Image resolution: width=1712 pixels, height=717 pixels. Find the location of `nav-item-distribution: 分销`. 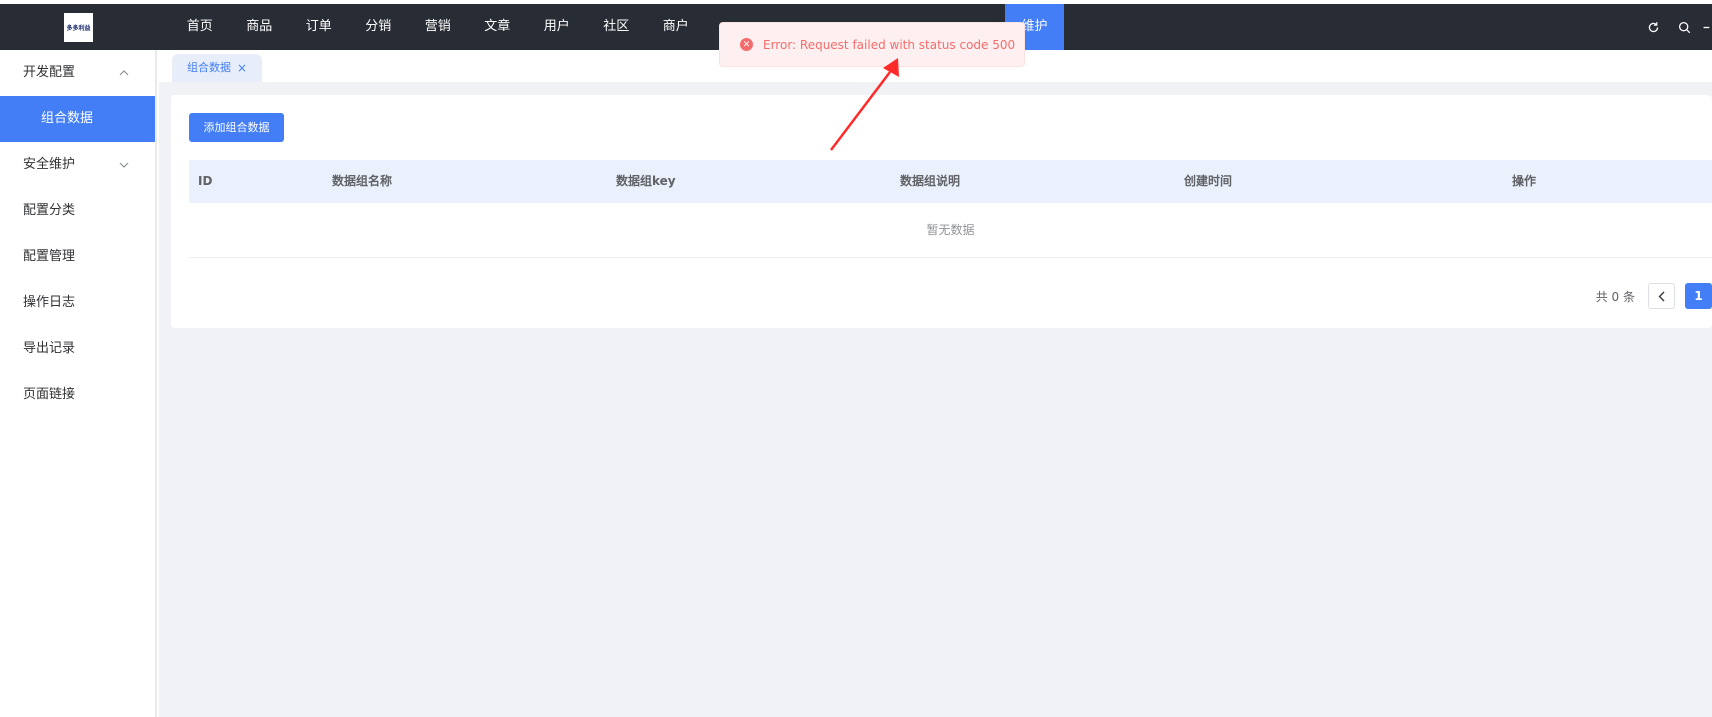

nav-item-distribution: 分销 is located at coordinates (379, 27).